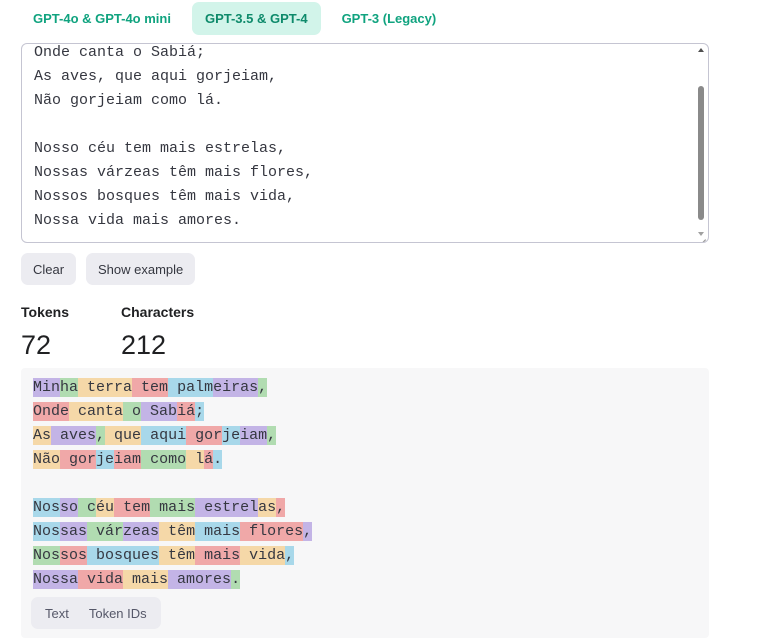 This screenshot has height=639, width=759. Describe the element at coordinates (69, 387) in the screenshot. I see `token: ha` at that location.